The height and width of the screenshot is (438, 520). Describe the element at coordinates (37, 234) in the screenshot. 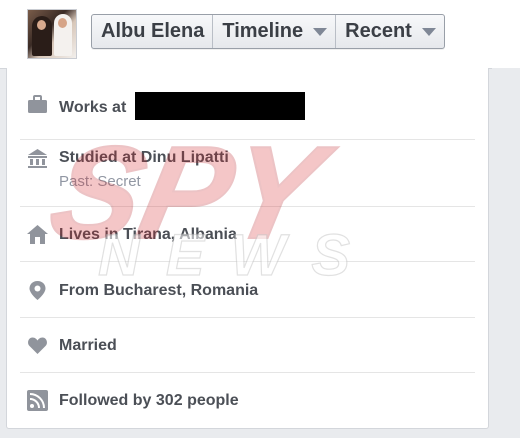

I see `home-icon` at that location.